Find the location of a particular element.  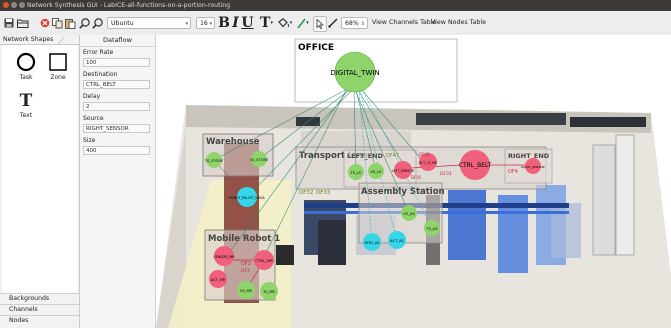

vs-mr-label: VS_MR is located at coordinates (246, 291).